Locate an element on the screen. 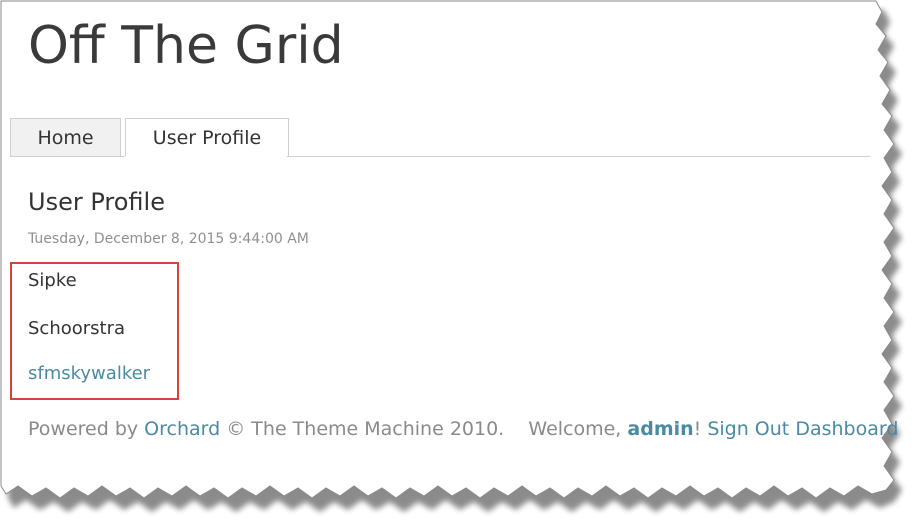 Image resolution: width=915 pixels, height=528 pixels. tab-user-profile: User Profile is located at coordinates (207, 137).